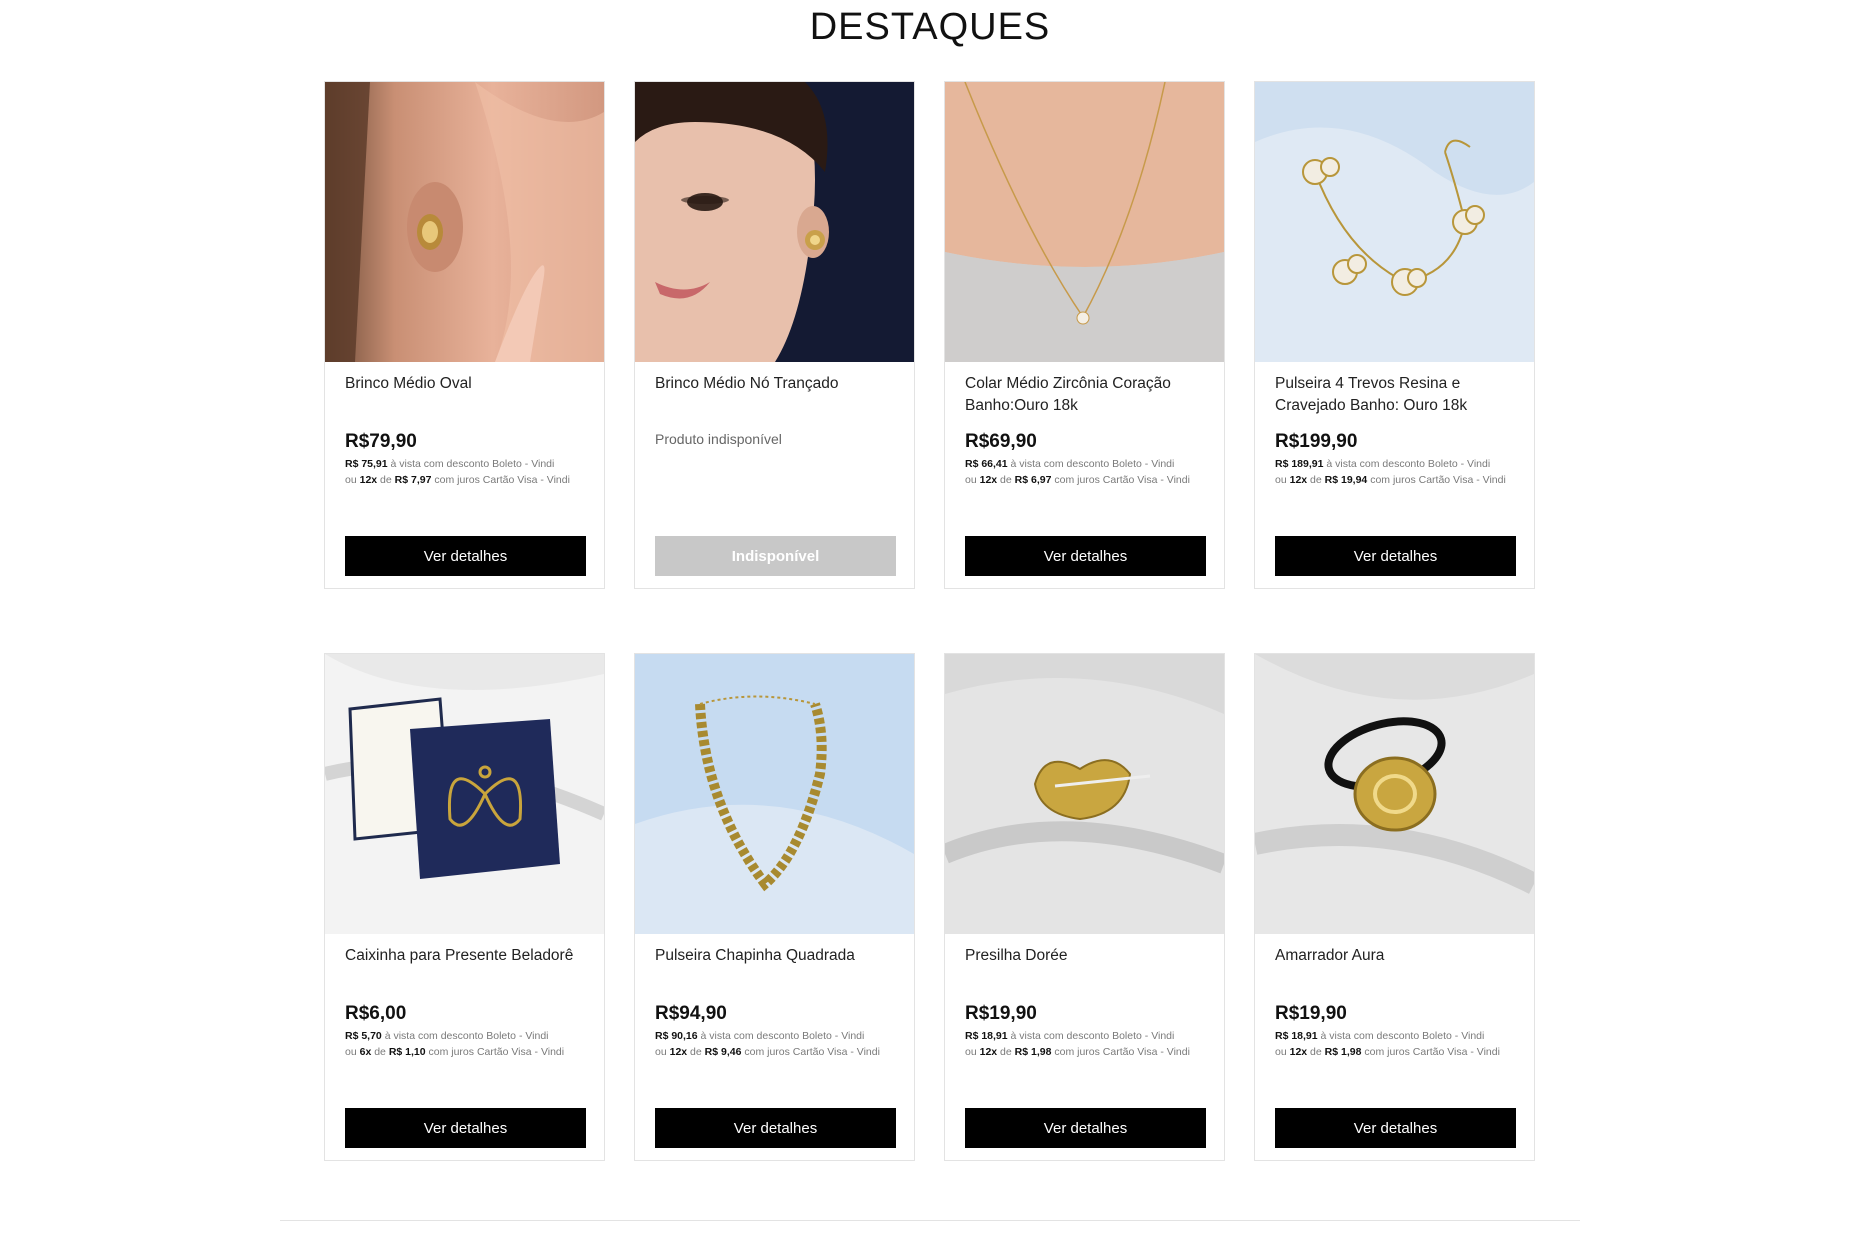  Describe the element at coordinates (1346, 480) in the screenshot. I see `installment-value: R$ 19,94` at that location.